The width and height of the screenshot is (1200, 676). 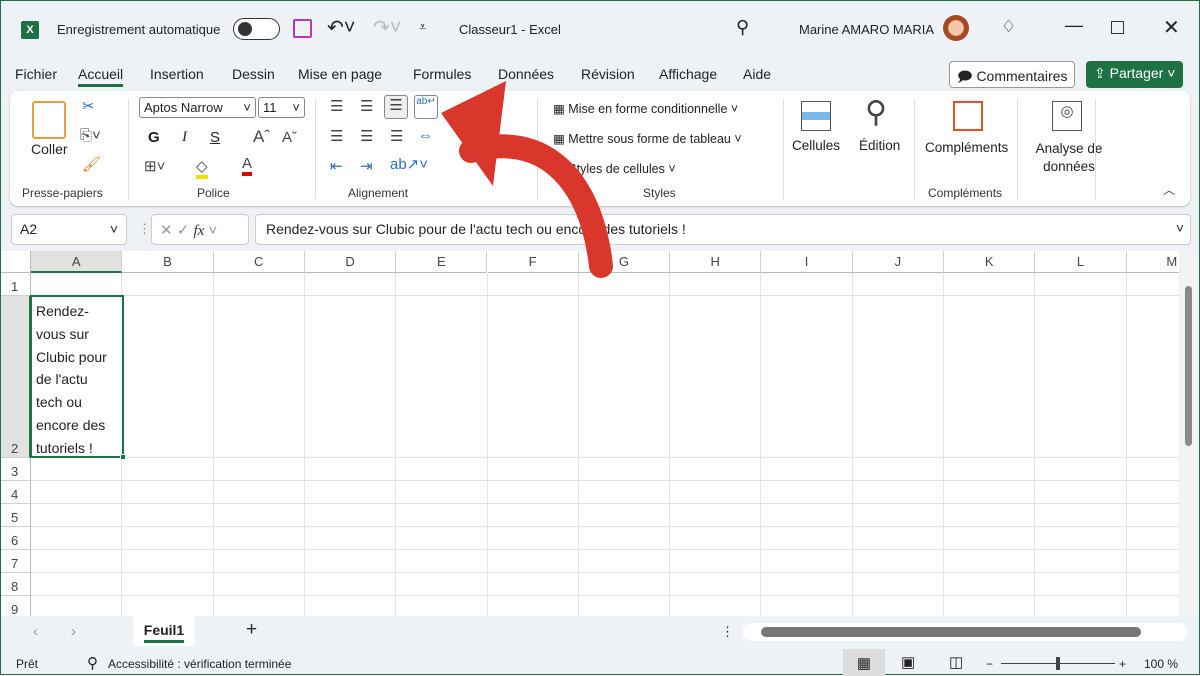 I want to click on comments-button: 🗩 Commentaires, so click(x=1012, y=74).